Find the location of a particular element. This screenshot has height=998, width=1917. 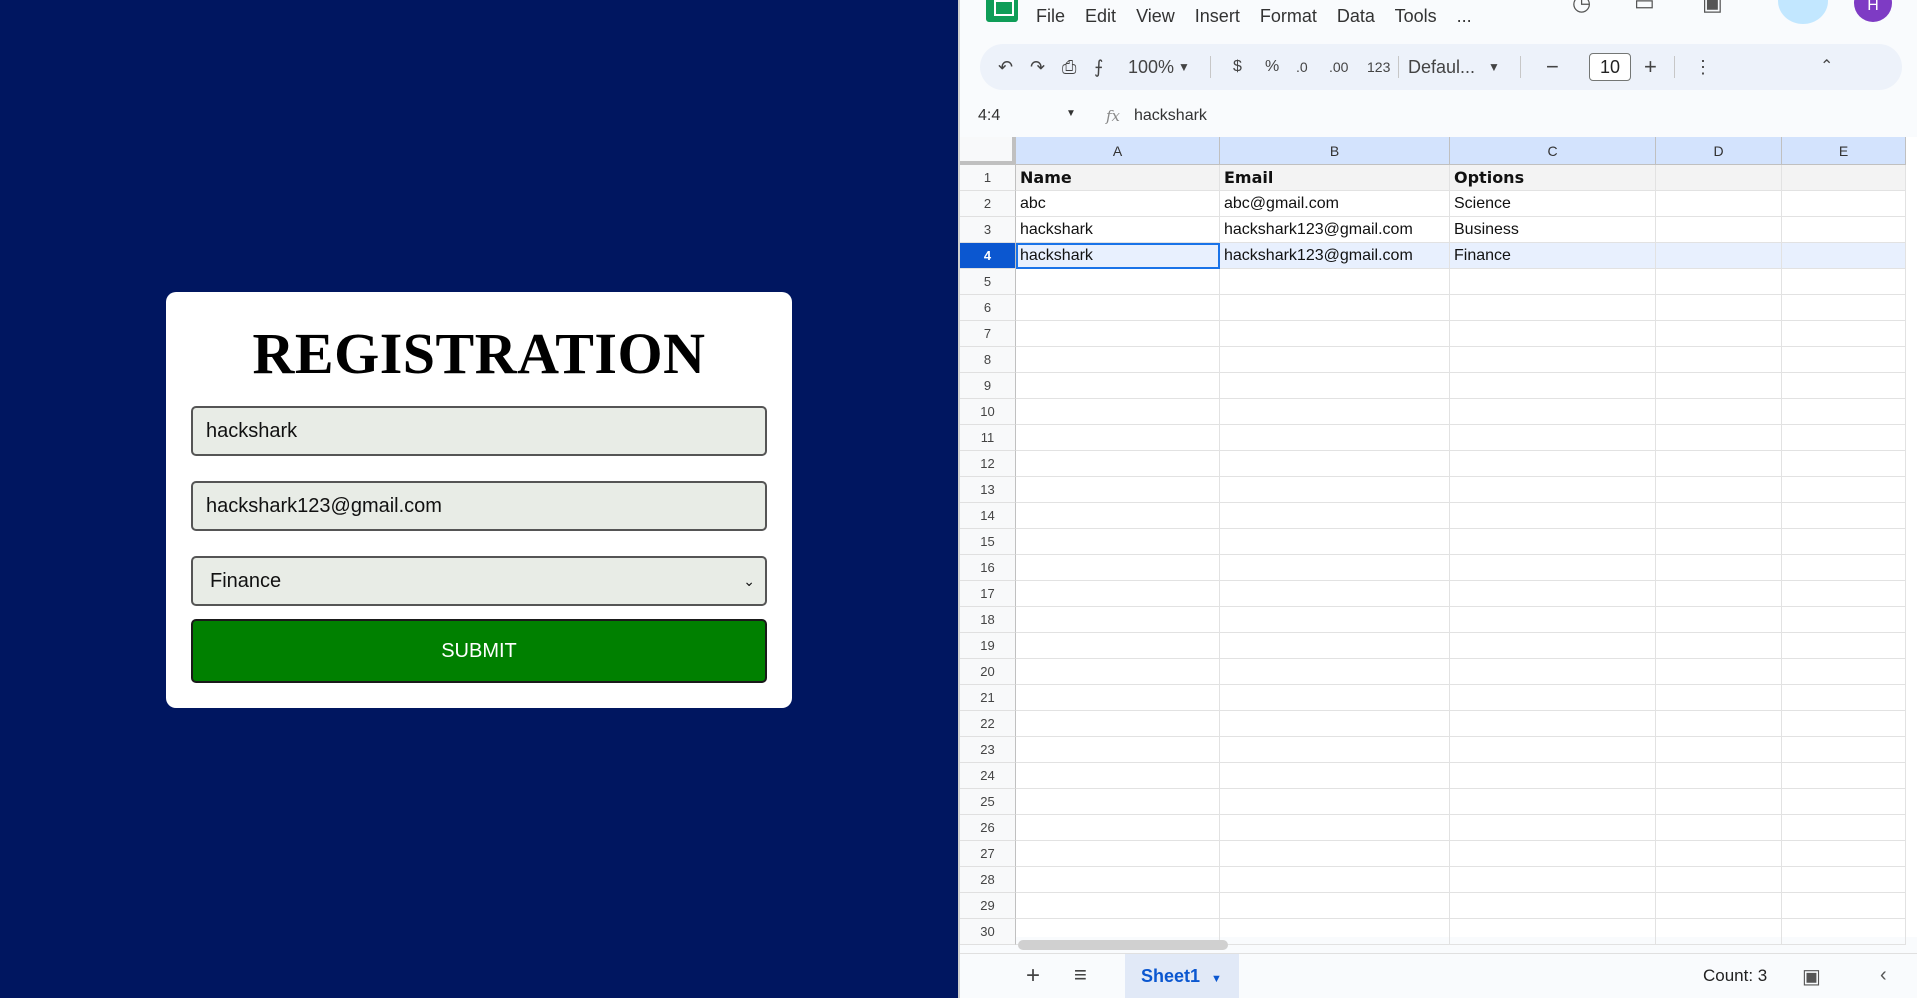

column-header-b: B is located at coordinates (1335, 151).